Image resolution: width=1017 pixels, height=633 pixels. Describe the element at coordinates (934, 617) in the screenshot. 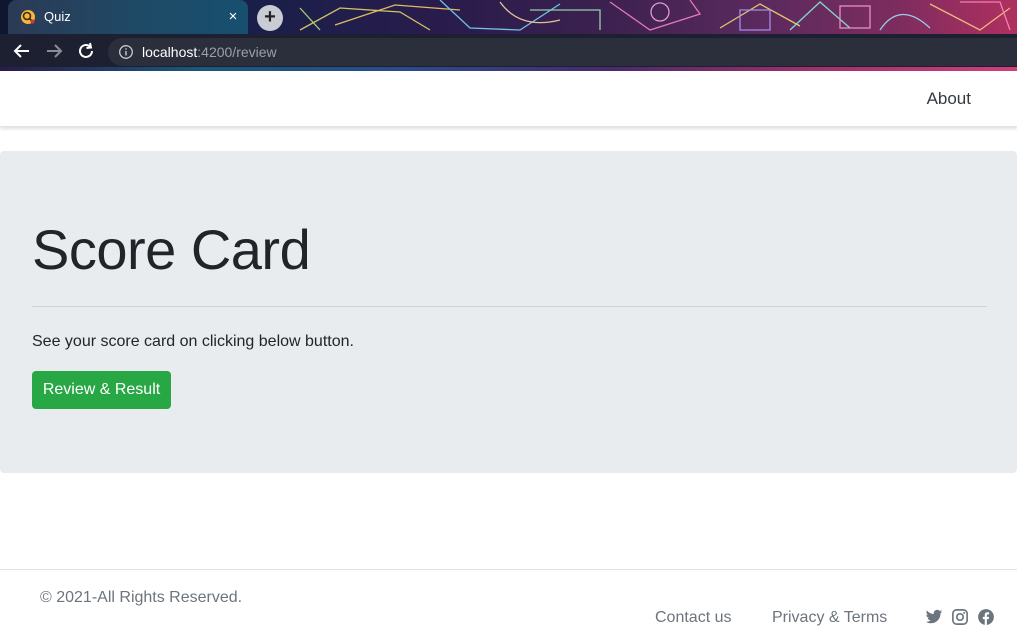

I see `twitter-icon` at that location.